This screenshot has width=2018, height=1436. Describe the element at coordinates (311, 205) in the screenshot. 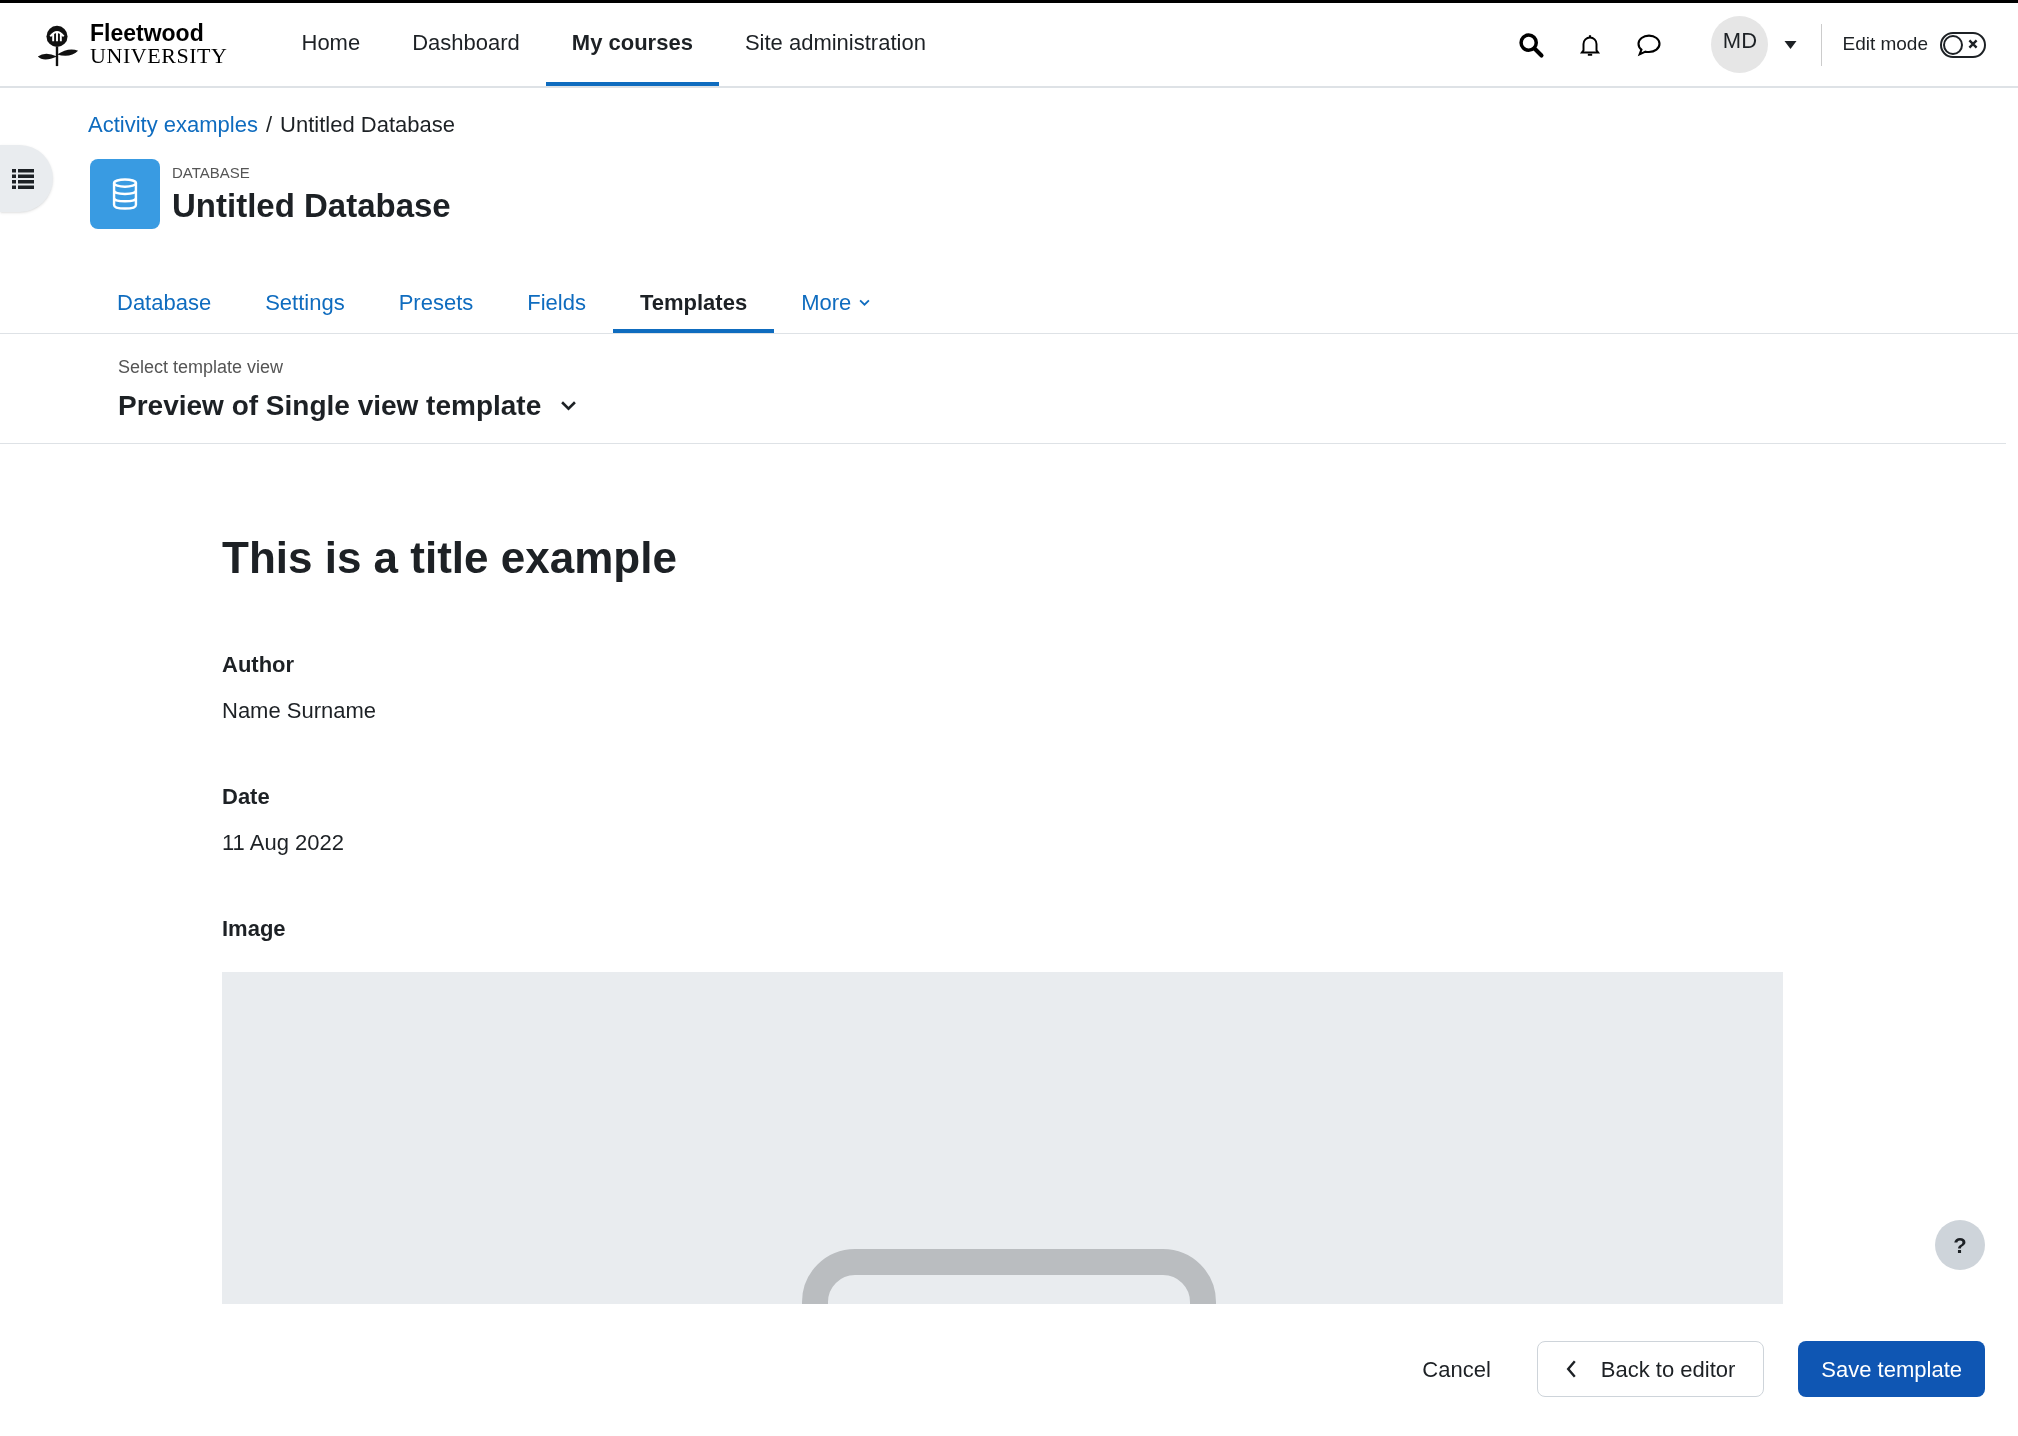

I see `activity-title: Untitled Database` at that location.